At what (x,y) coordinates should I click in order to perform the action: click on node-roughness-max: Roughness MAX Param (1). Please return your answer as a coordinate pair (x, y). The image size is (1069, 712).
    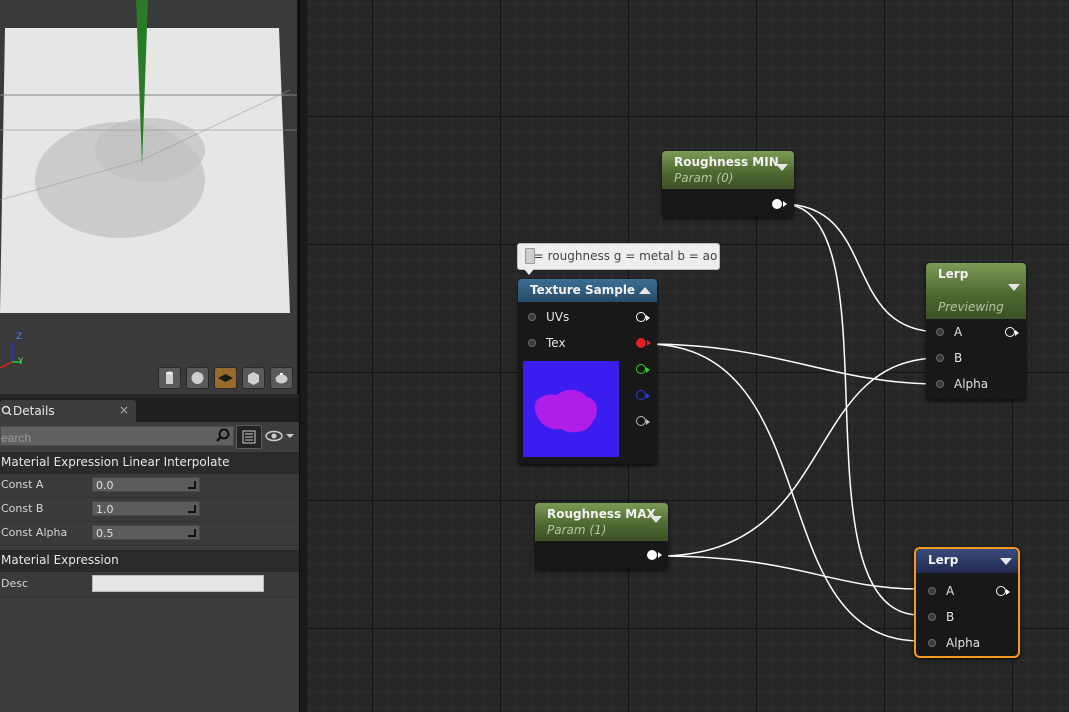
    Looking at the image, I should click on (601, 536).